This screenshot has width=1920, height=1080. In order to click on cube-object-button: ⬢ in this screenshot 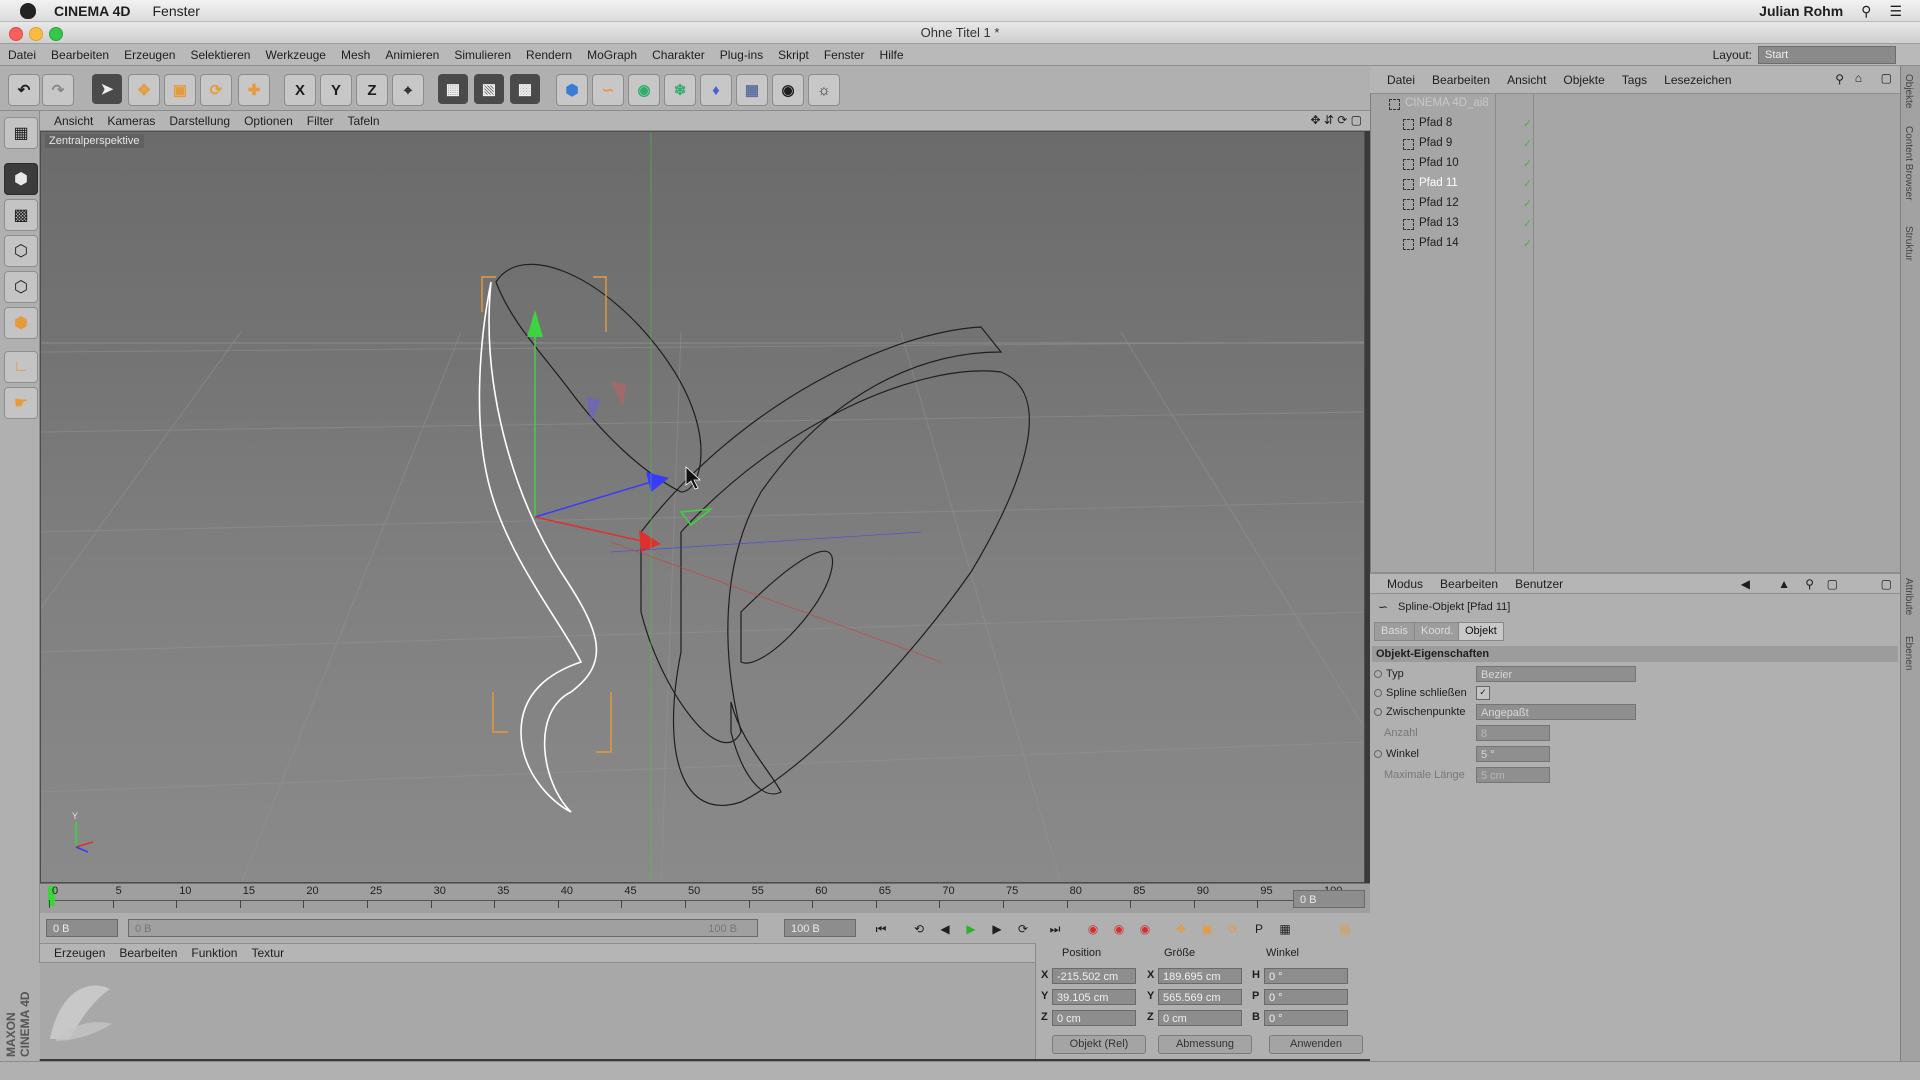, I will do `click(572, 90)`.